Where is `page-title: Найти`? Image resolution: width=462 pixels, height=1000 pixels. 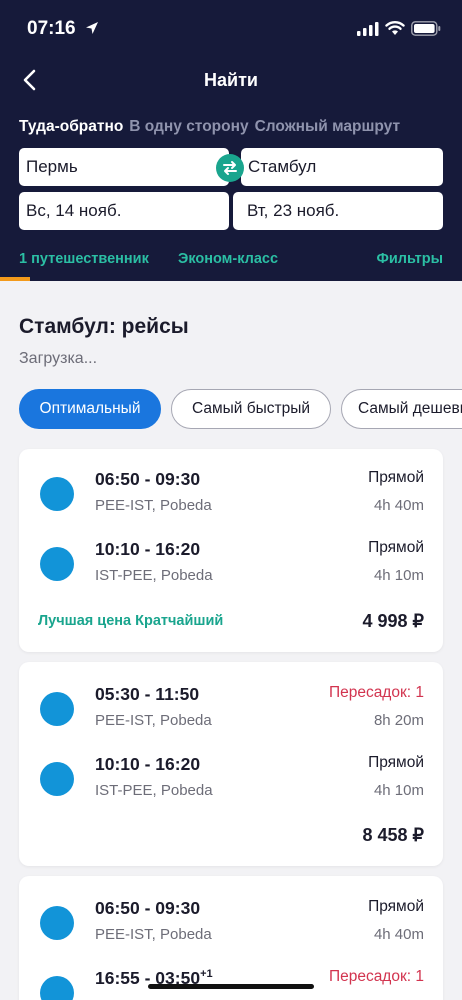 page-title: Найти is located at coordinates (231, 80).